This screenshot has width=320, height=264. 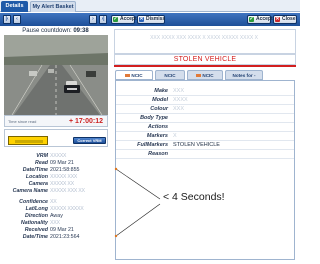 I want to click on tab-bar: Details My Alert Basket, so click(x=150, y=6).